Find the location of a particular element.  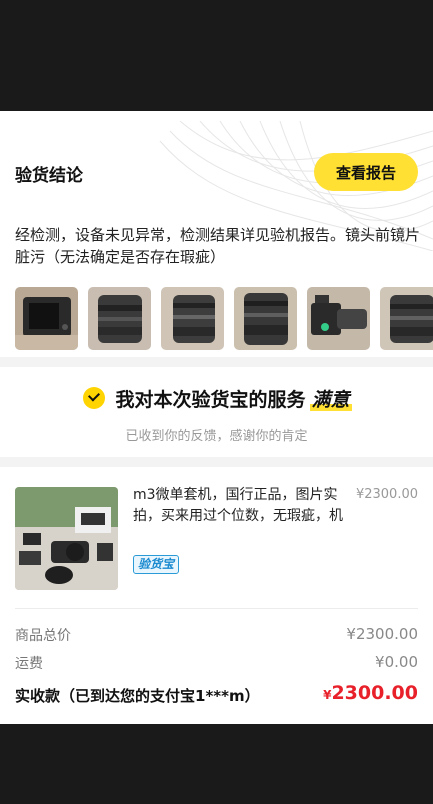

total-price-row: 商品总价 ¥2300.00 is located at coordinates (216, 635).